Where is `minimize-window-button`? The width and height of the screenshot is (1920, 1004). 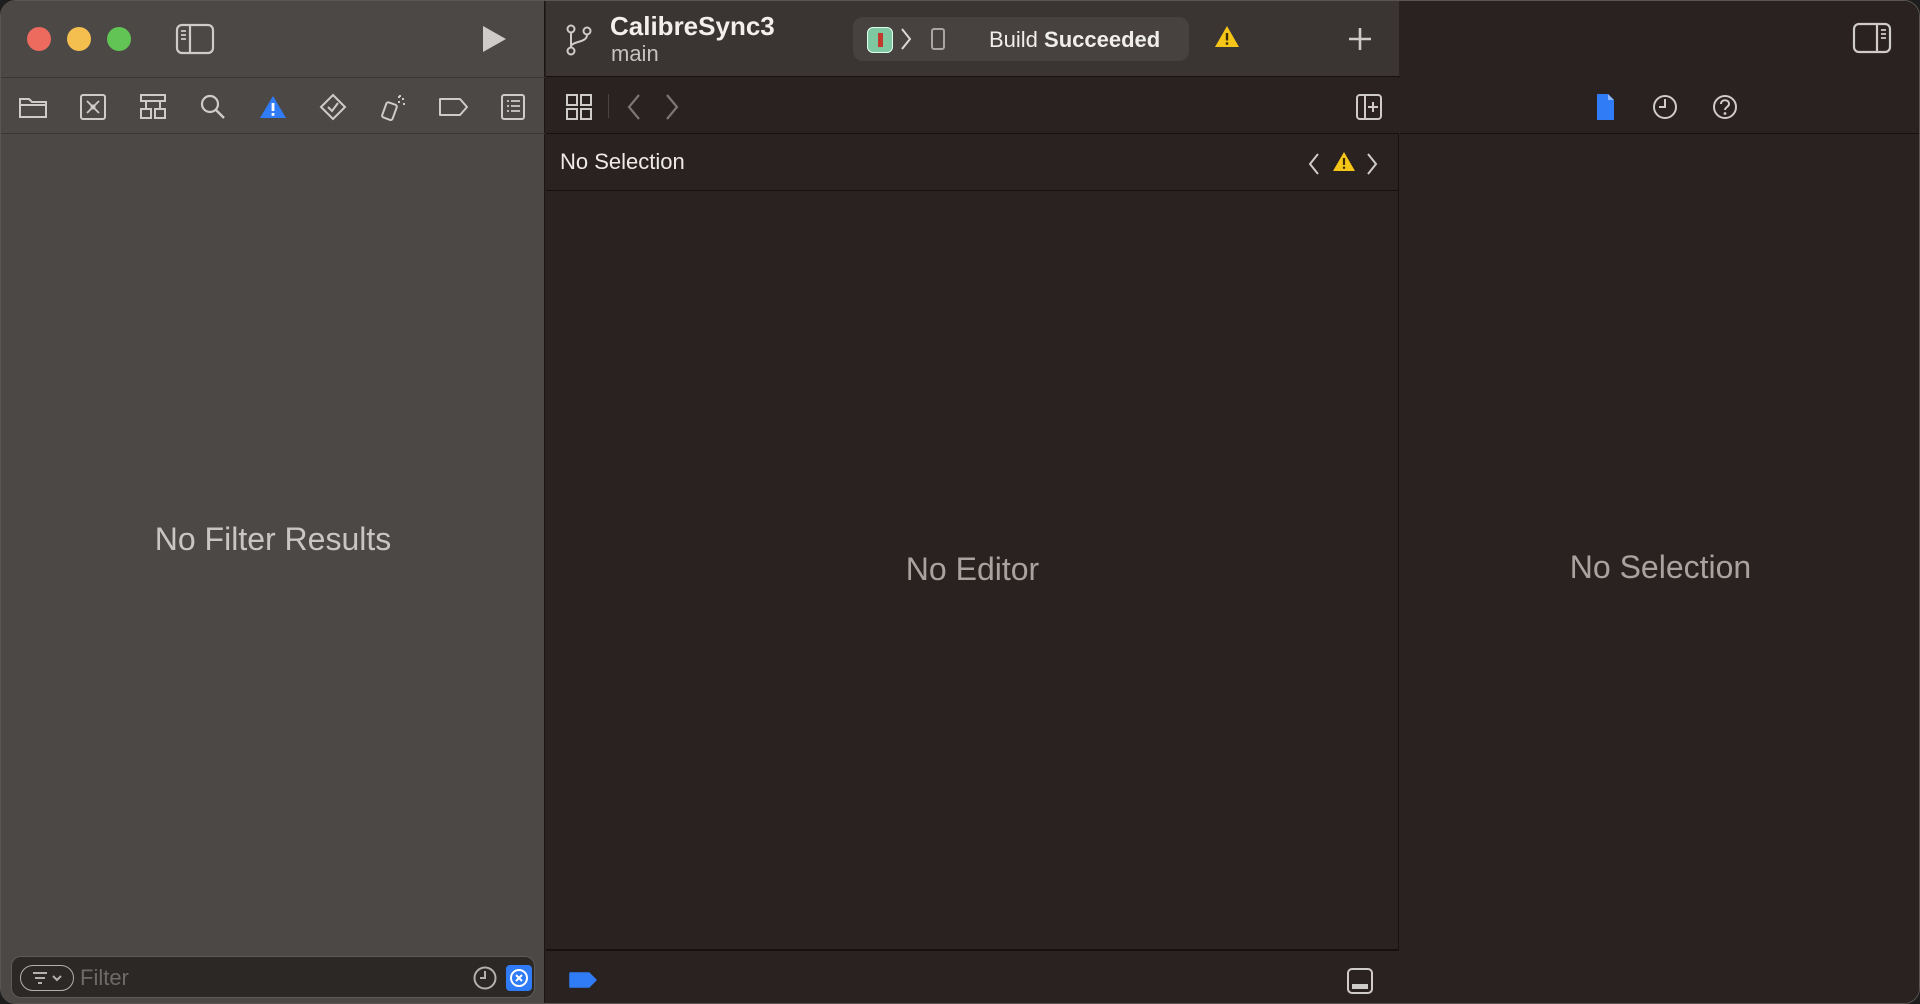
minimize-window-button is located at coordinates (79, 39).